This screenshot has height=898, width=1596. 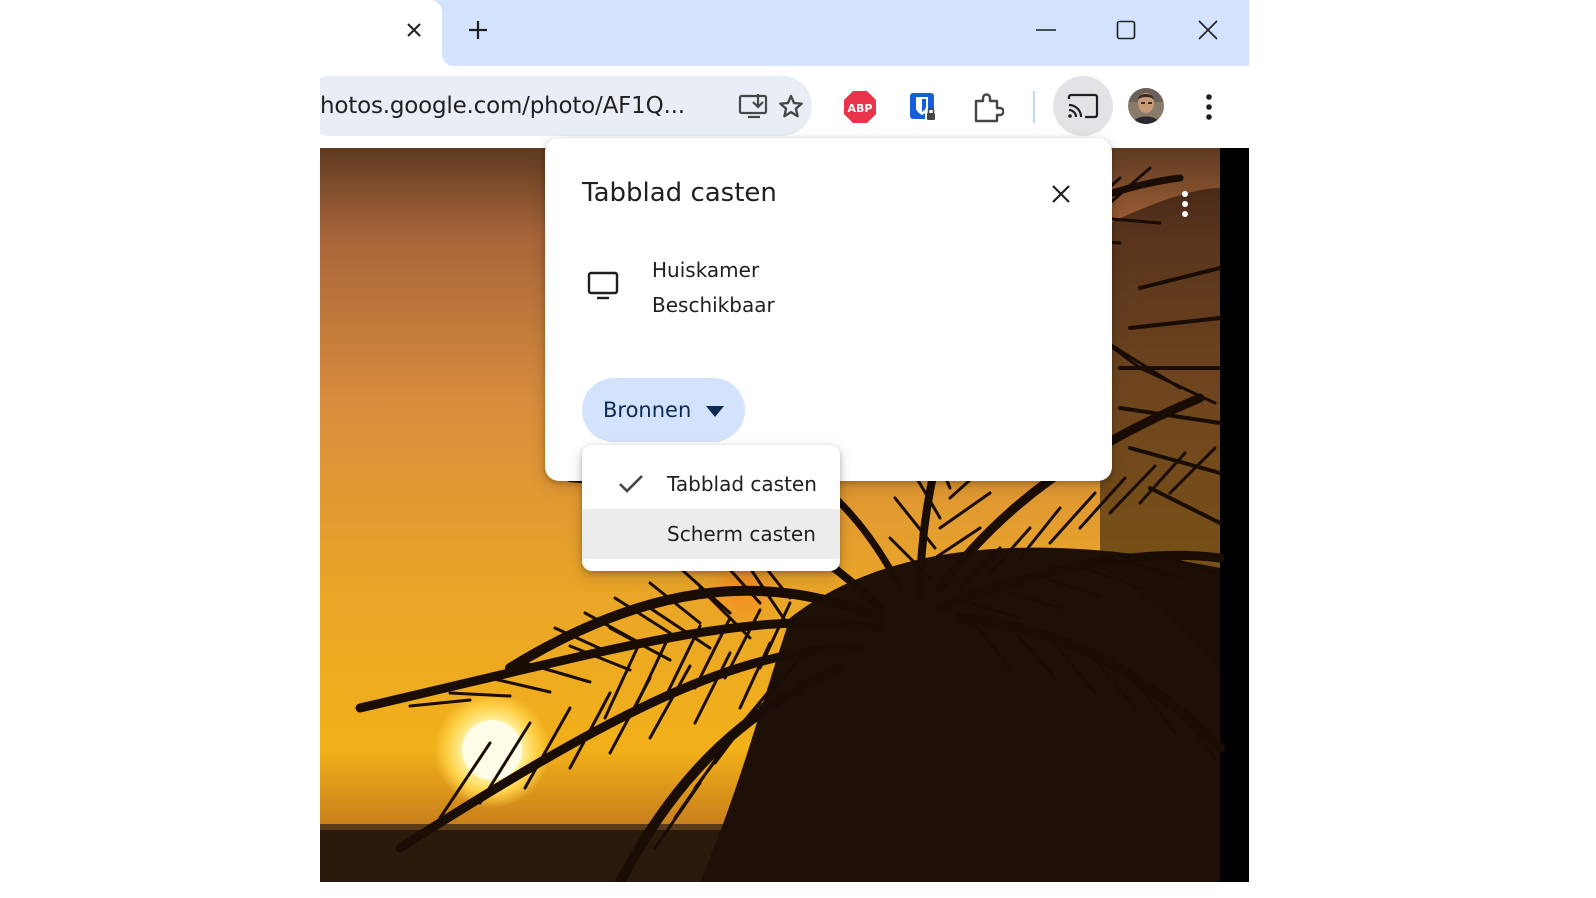 I want to click on device-name: Huiskamer, so click(x=706, y=270).